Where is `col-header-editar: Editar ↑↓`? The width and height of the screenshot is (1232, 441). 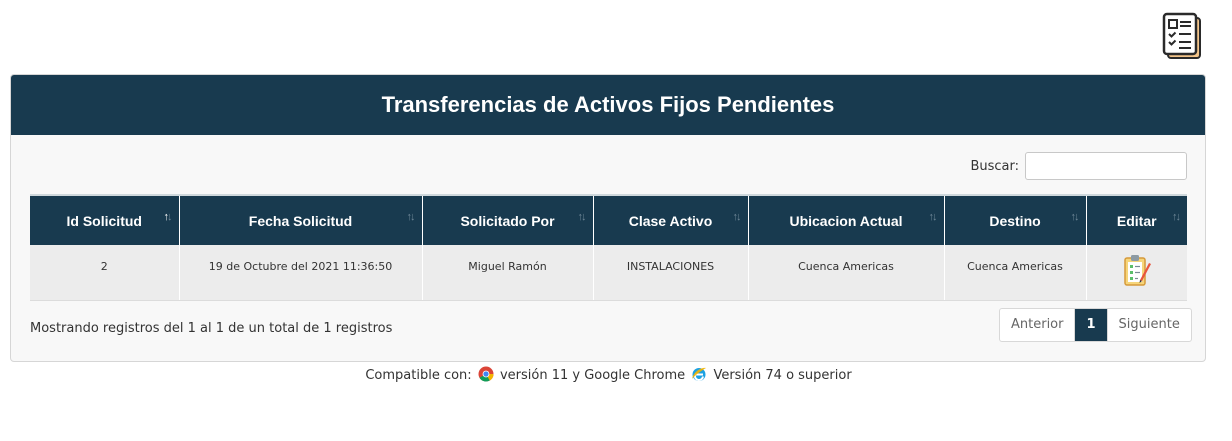
col-header-editar: Editar ↑↓ is located at coordinates (1136, 219).